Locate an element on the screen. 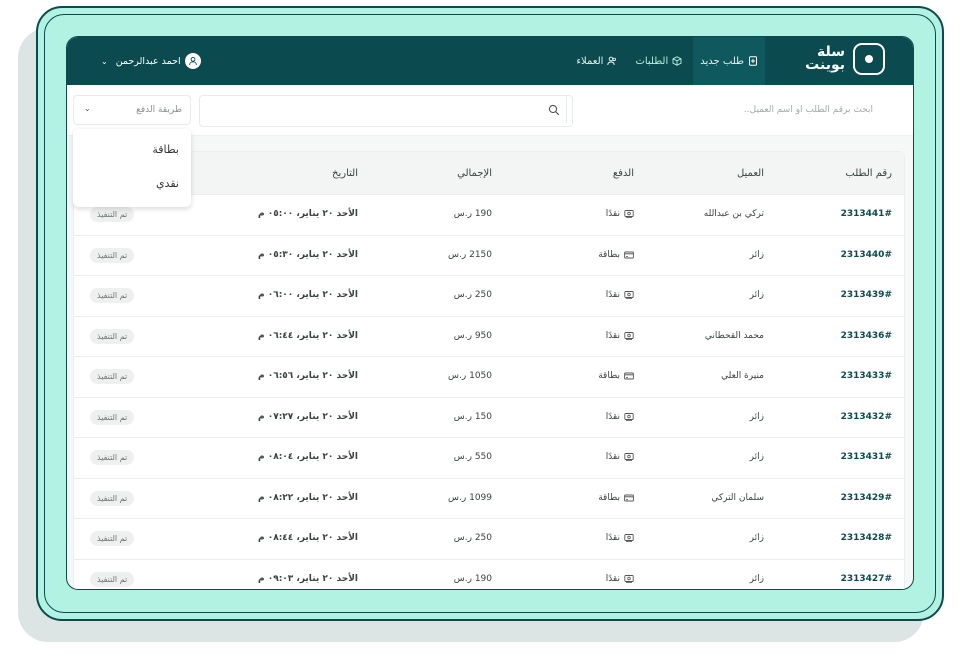  nav-tab-label: العملاء is located at coordinates (590, 61).